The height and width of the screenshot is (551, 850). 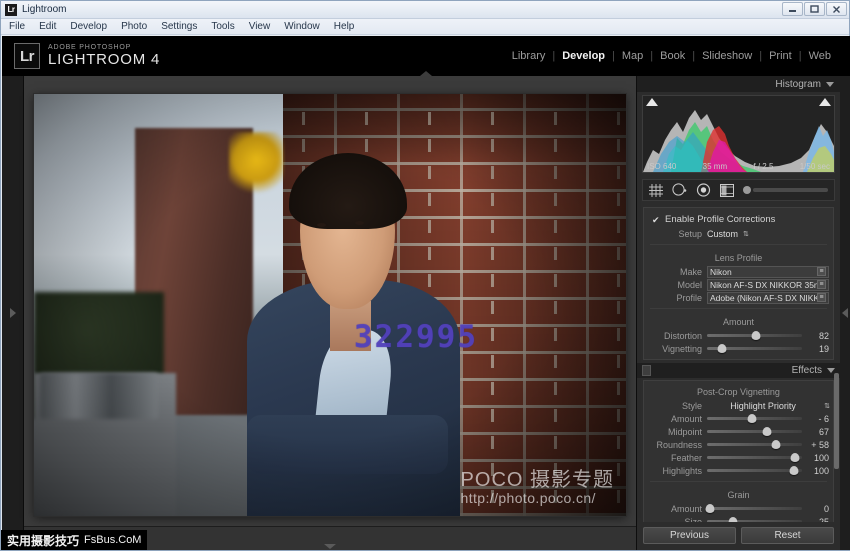 What do you see at coordinates (792, 9) in the screenshot?
I see `minimize-button` at bounding box center [792, 9].